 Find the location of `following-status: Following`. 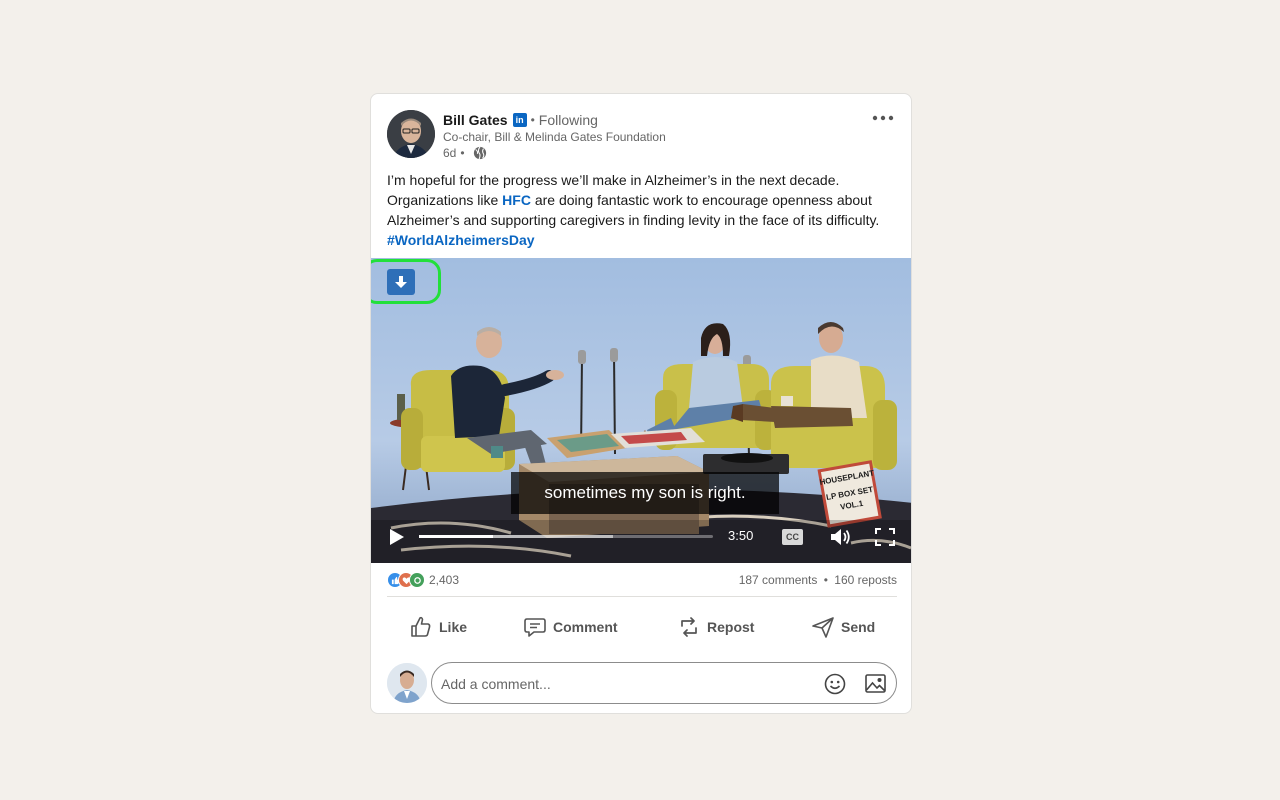

following-status: Following is located at coordinates (568, 120).